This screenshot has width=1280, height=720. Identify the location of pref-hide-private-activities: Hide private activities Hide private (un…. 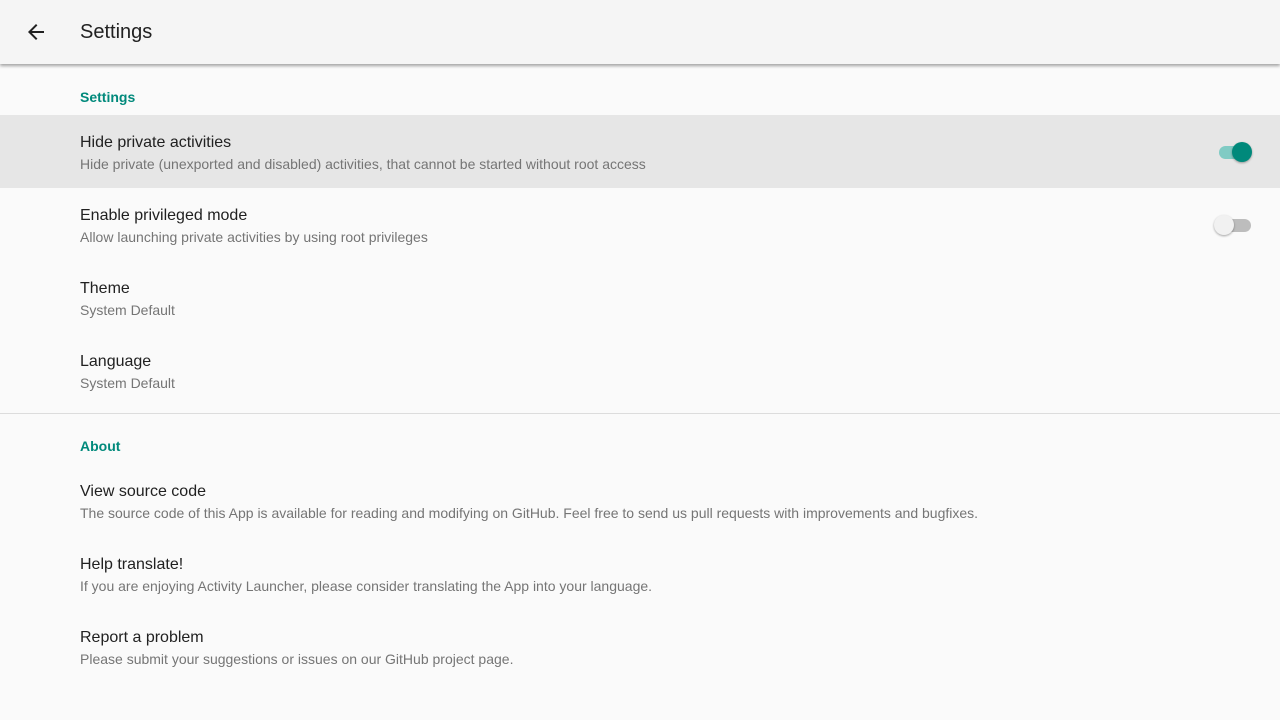
(640, 151).